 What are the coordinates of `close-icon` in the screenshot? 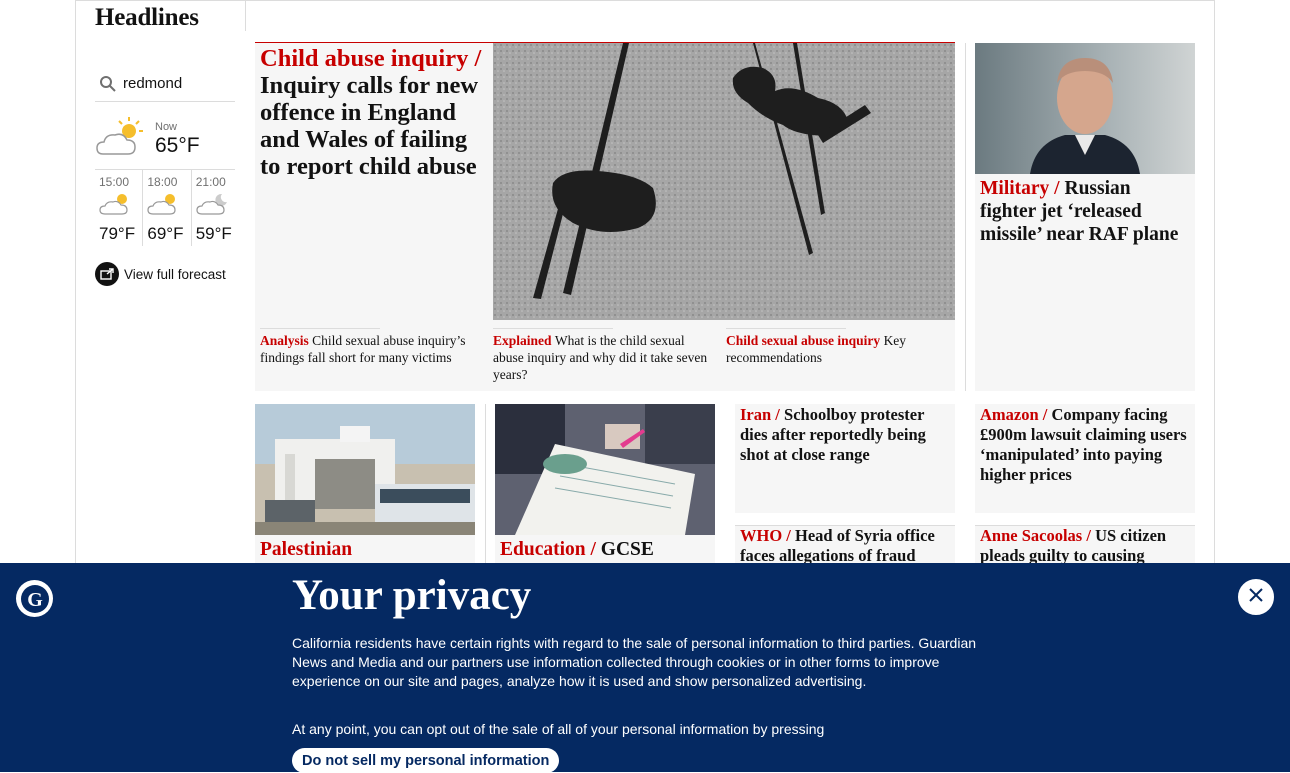 It's located at (1256, 597).